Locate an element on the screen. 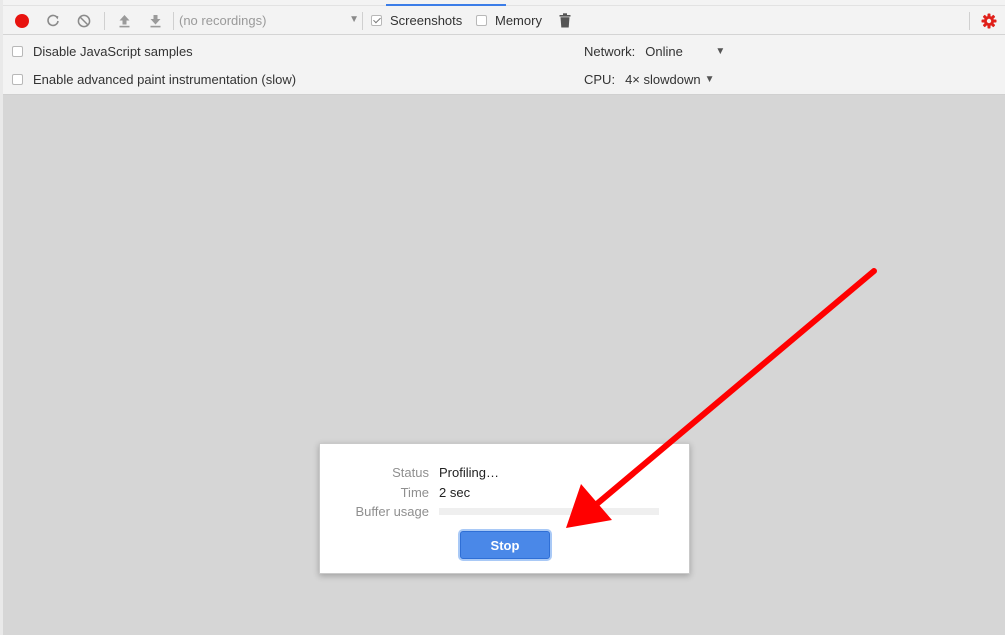  gear-icon is located at coordinates (989, 20).